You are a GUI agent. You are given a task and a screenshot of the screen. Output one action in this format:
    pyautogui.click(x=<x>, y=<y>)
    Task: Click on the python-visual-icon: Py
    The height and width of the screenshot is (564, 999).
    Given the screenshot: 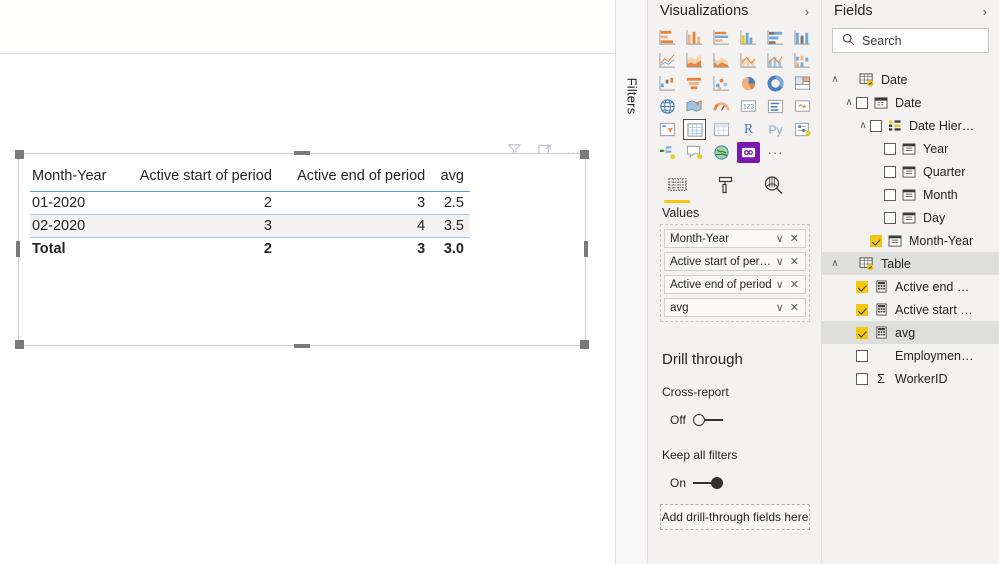 What is the action you would take?
    pyautogui.click(x=775, y=129)
    